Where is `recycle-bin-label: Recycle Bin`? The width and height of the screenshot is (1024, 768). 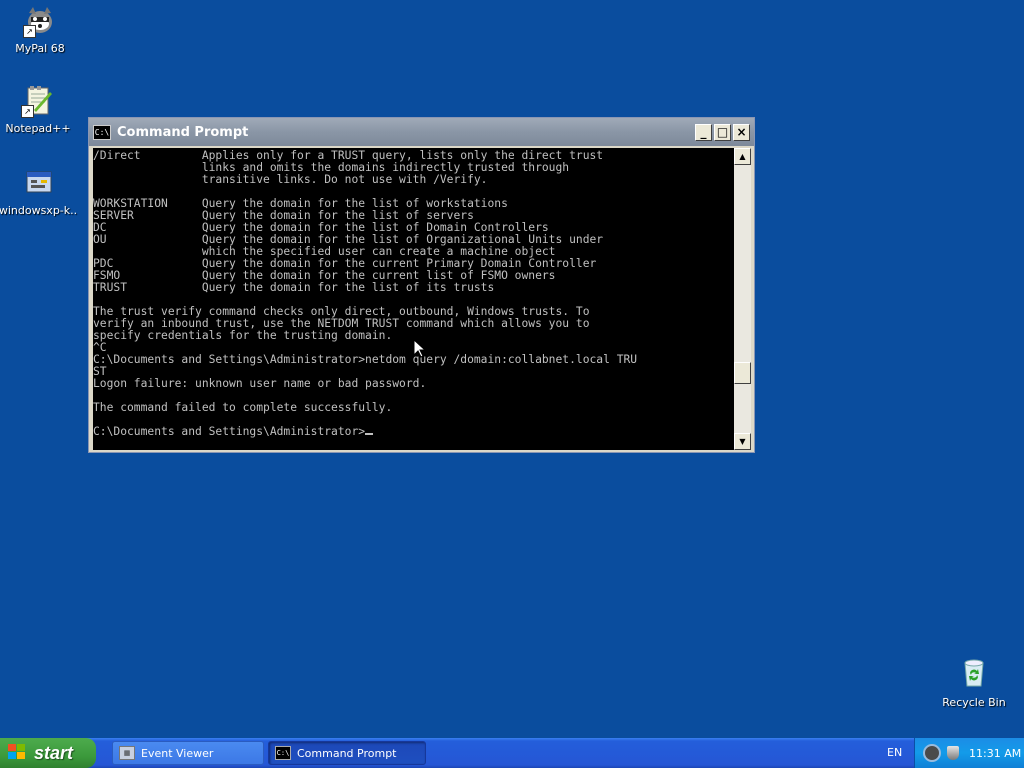
recycle-bin-label: Recycle Bin is located at coordinates (974, 702).